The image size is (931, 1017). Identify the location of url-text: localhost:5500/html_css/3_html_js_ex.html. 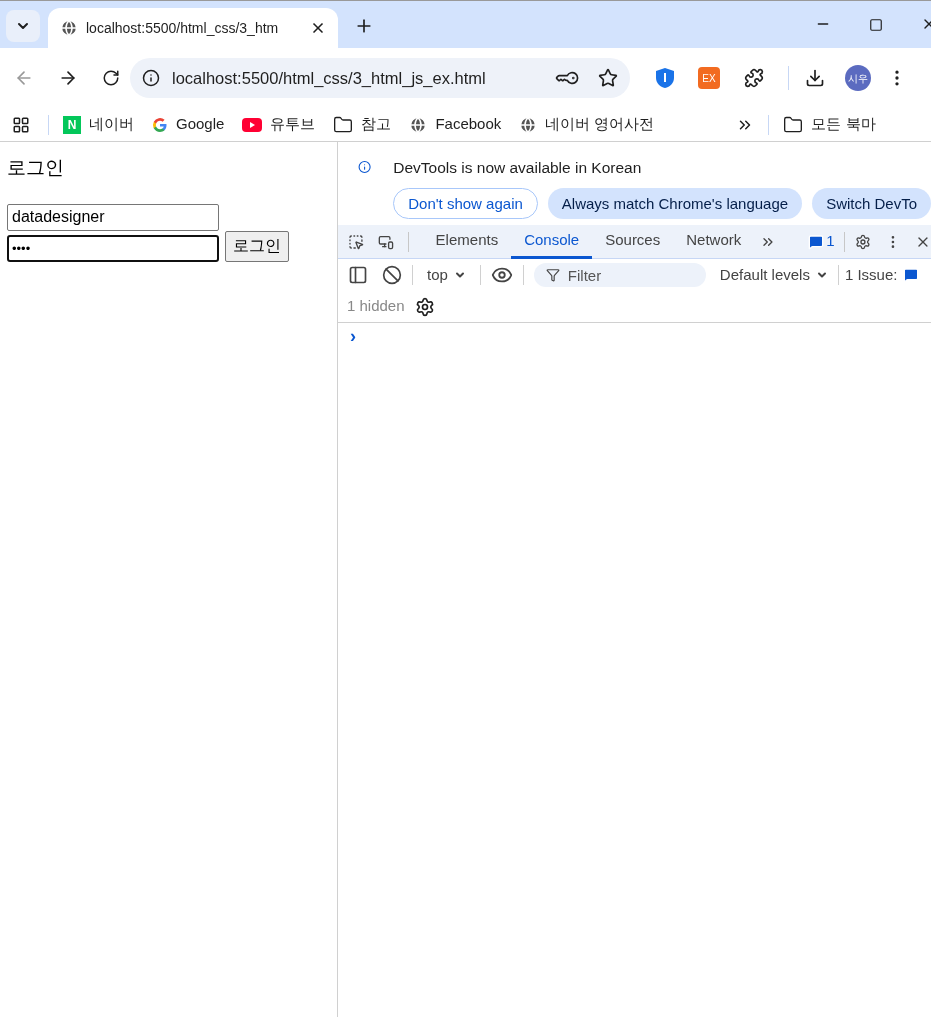
(329, 78).